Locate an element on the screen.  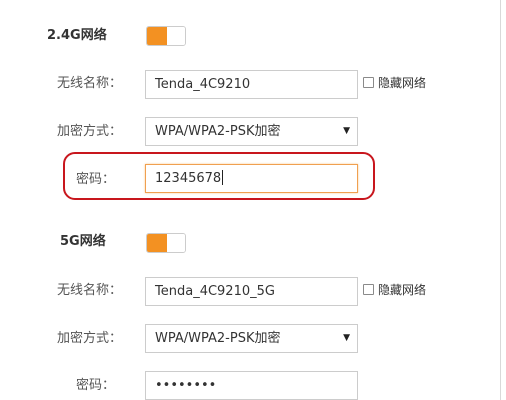
password-highlight-annotation is located at coordinates (219, 176).